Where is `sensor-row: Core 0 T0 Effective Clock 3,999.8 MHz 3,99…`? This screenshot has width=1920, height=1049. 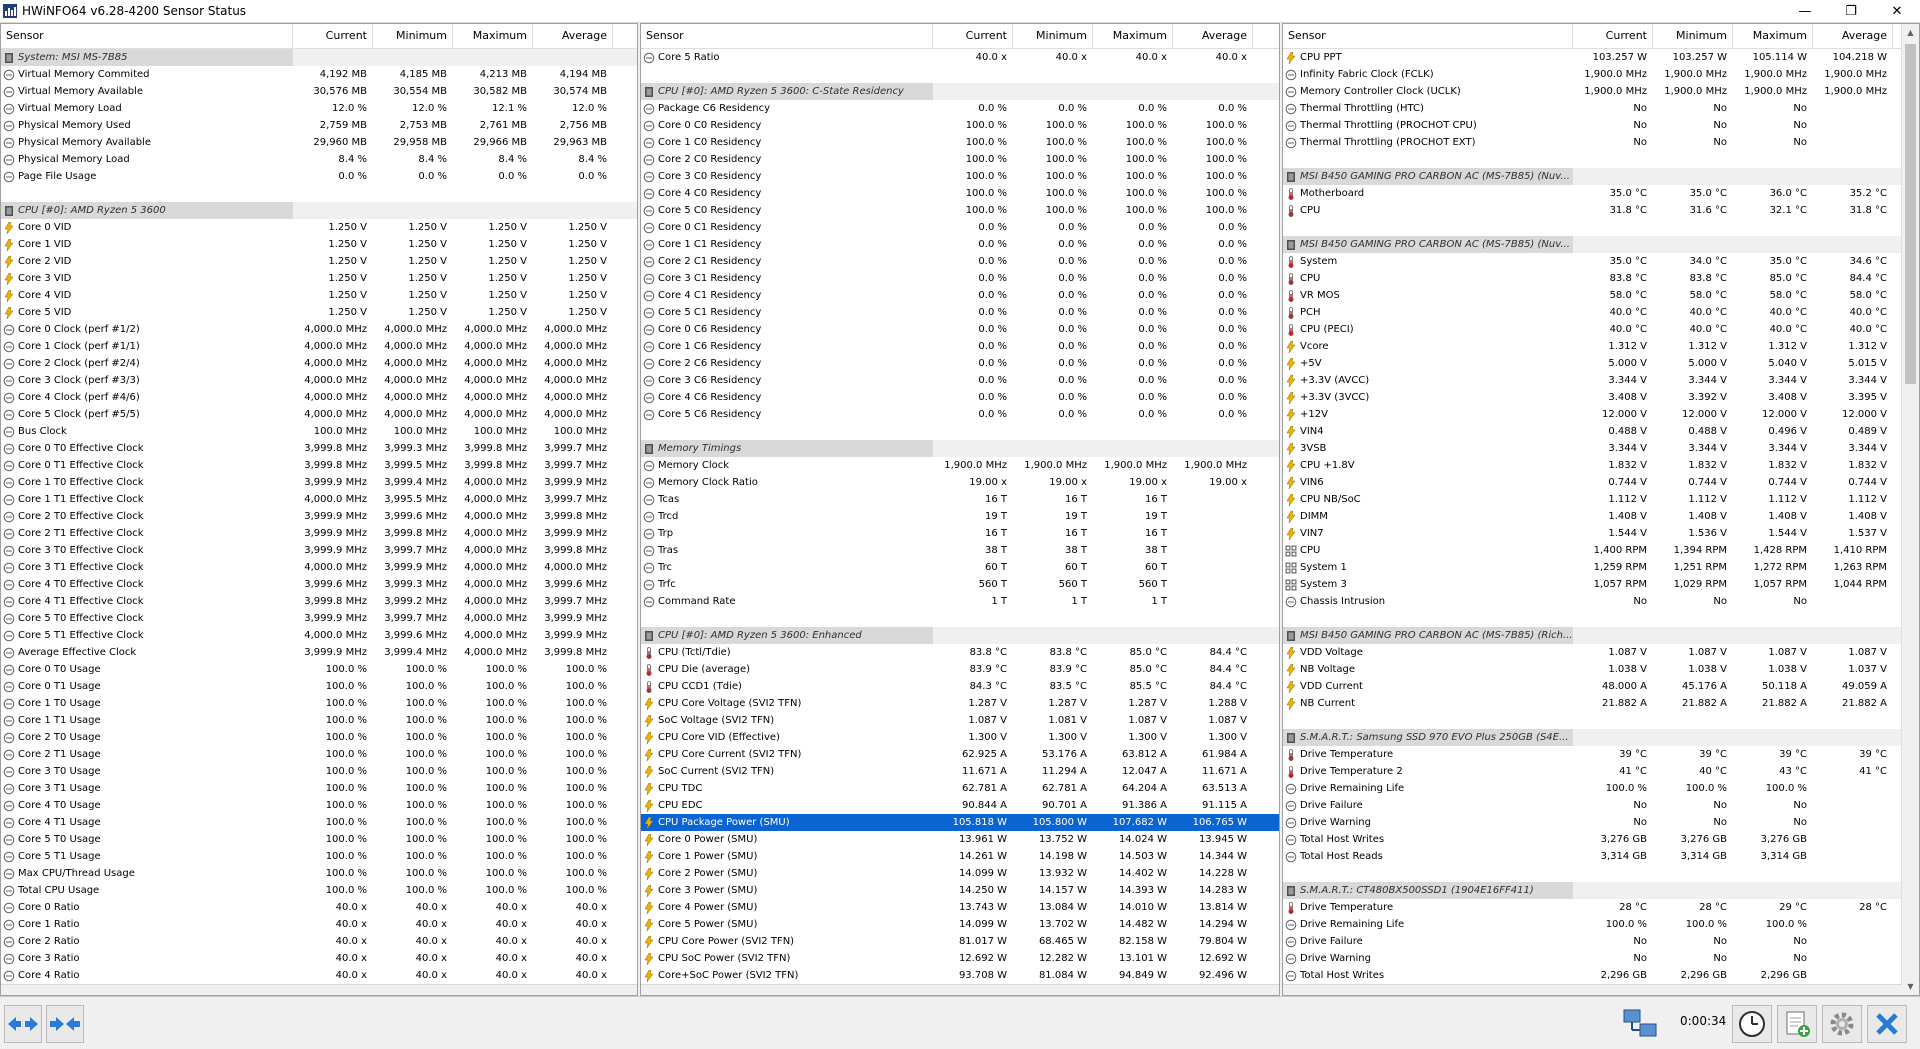 sensor-row: Core 0 T0 Effective Clock 3,999.8 MHz 3,99… is located at coordinates (319, 448).